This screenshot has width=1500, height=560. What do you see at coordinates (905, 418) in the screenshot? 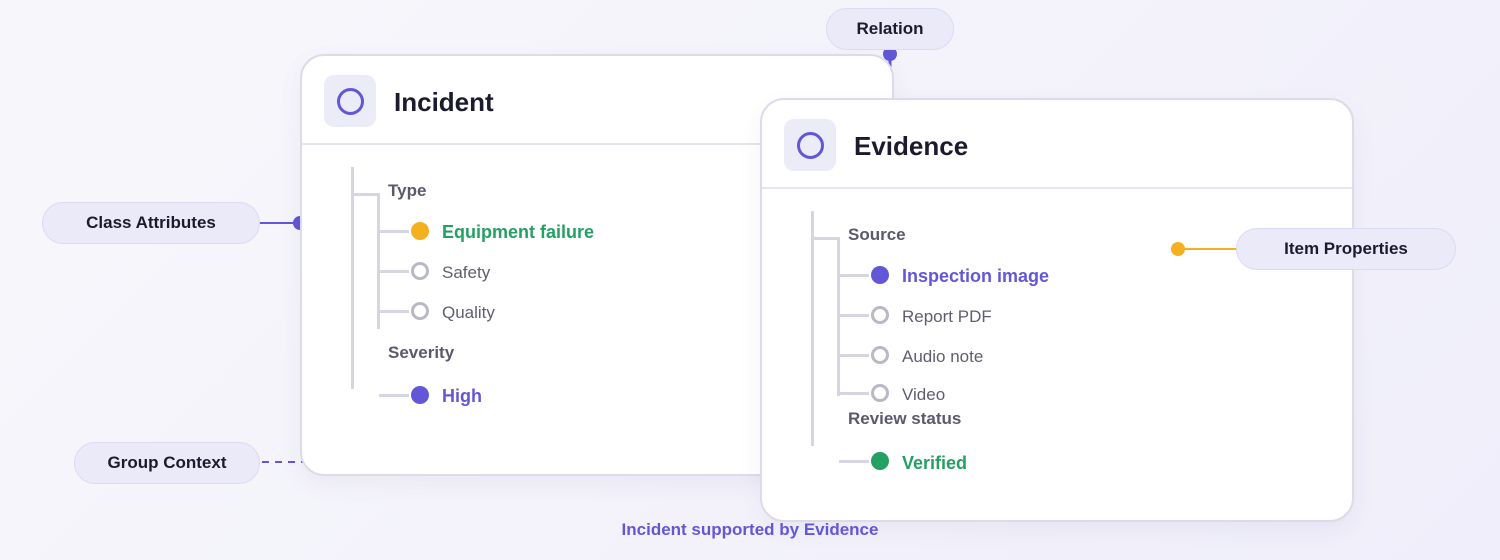
I see `group-label-review-status: Review status` at bounding box center [905, 418].